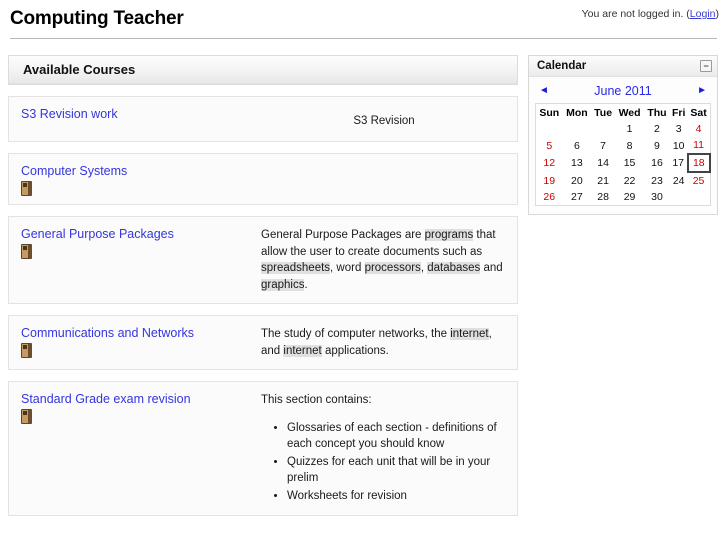 The image size is (727, 545). Describe the element at coordinates (717, 14) in the screenshot. I see `login-paren-close: )` at that location.